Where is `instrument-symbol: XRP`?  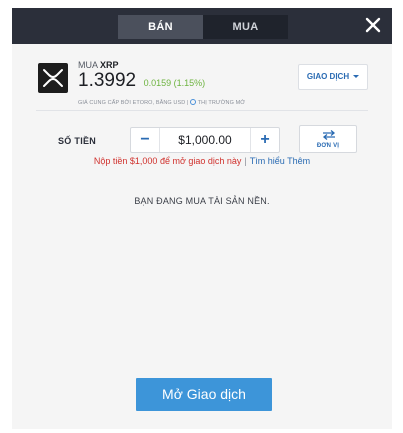
instrument-symbol: XRP is located at coordinates (109, 65).